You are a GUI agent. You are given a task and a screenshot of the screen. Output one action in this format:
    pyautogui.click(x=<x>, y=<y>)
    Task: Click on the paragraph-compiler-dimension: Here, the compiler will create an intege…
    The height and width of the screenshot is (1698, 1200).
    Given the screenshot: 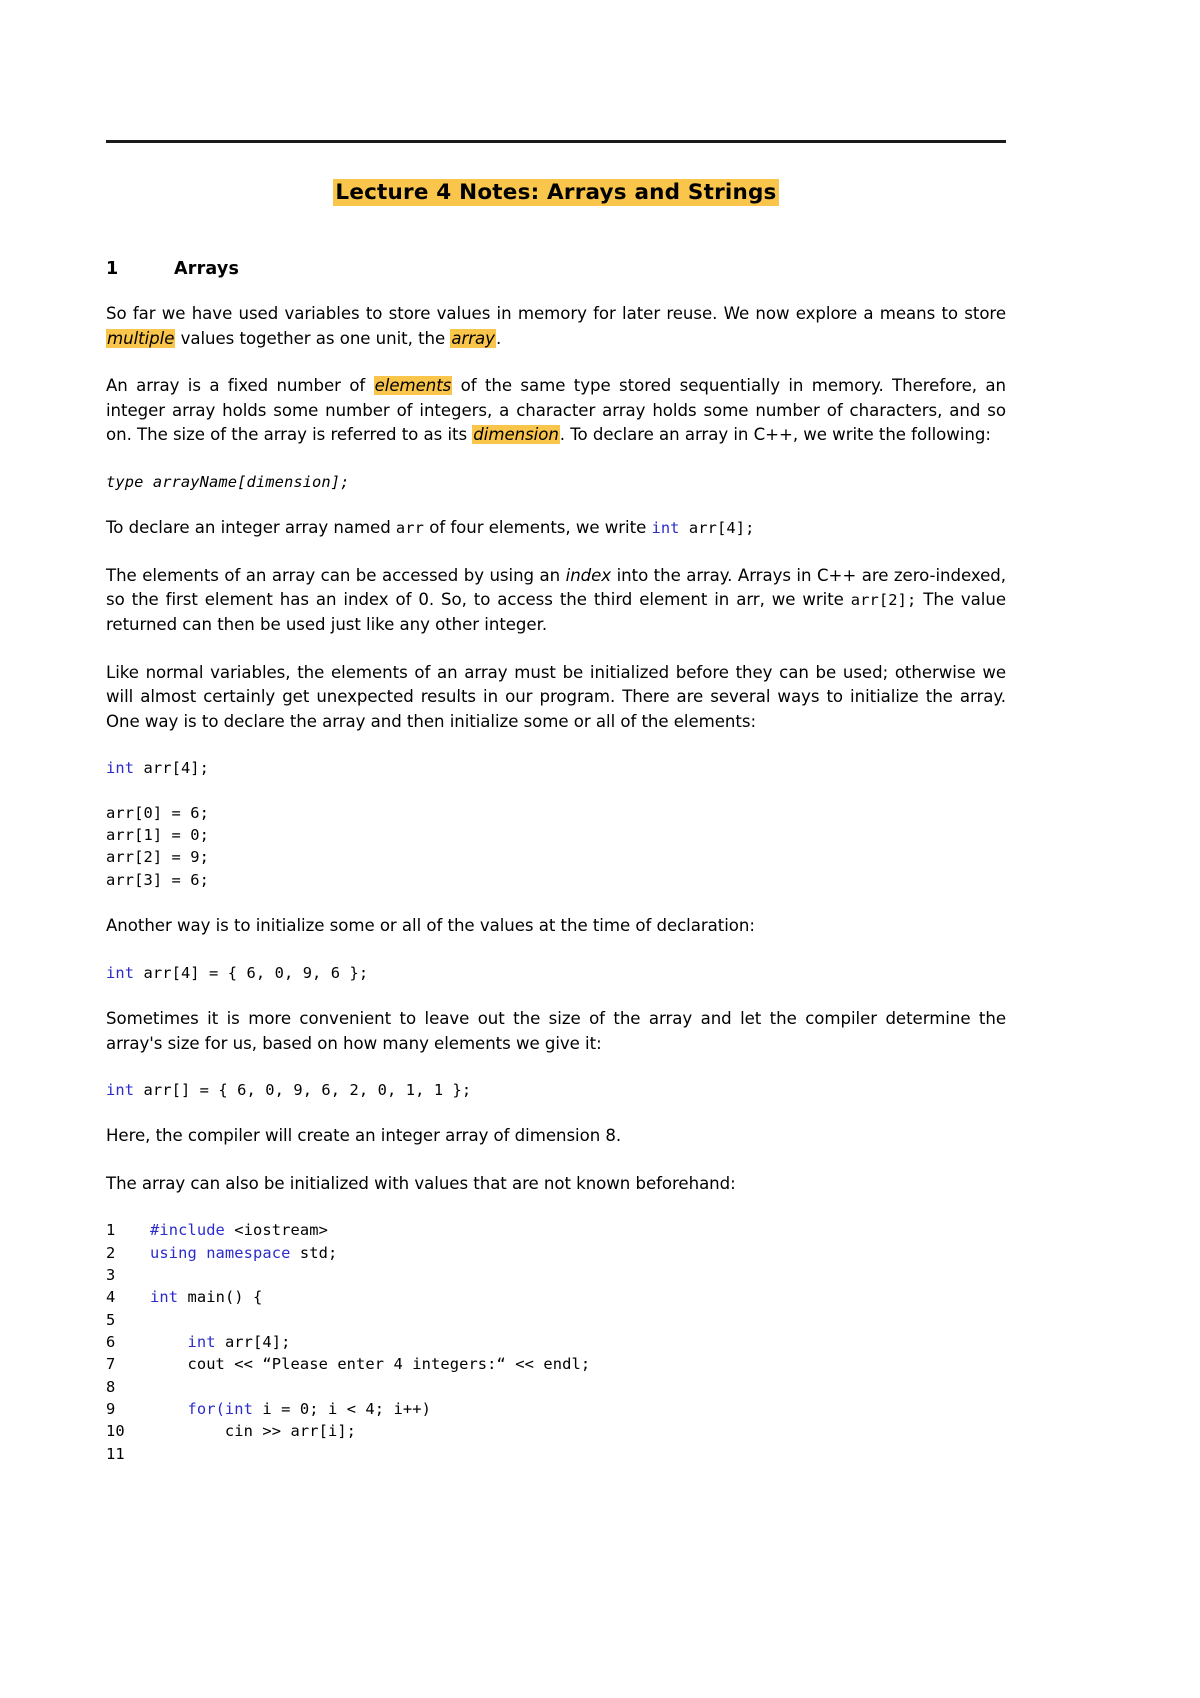 What is the action you would take?
    pyautogui.click(x=364, y=1136)
    